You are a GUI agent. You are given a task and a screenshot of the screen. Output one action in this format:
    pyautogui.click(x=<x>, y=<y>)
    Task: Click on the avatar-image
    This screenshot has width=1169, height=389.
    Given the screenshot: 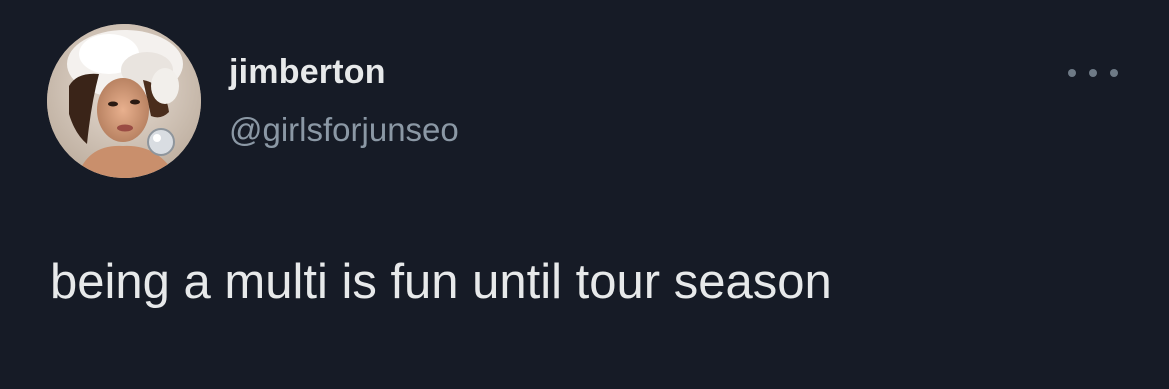 What is the action you would take?
    pyautogui.click(x=124, y=101)
    